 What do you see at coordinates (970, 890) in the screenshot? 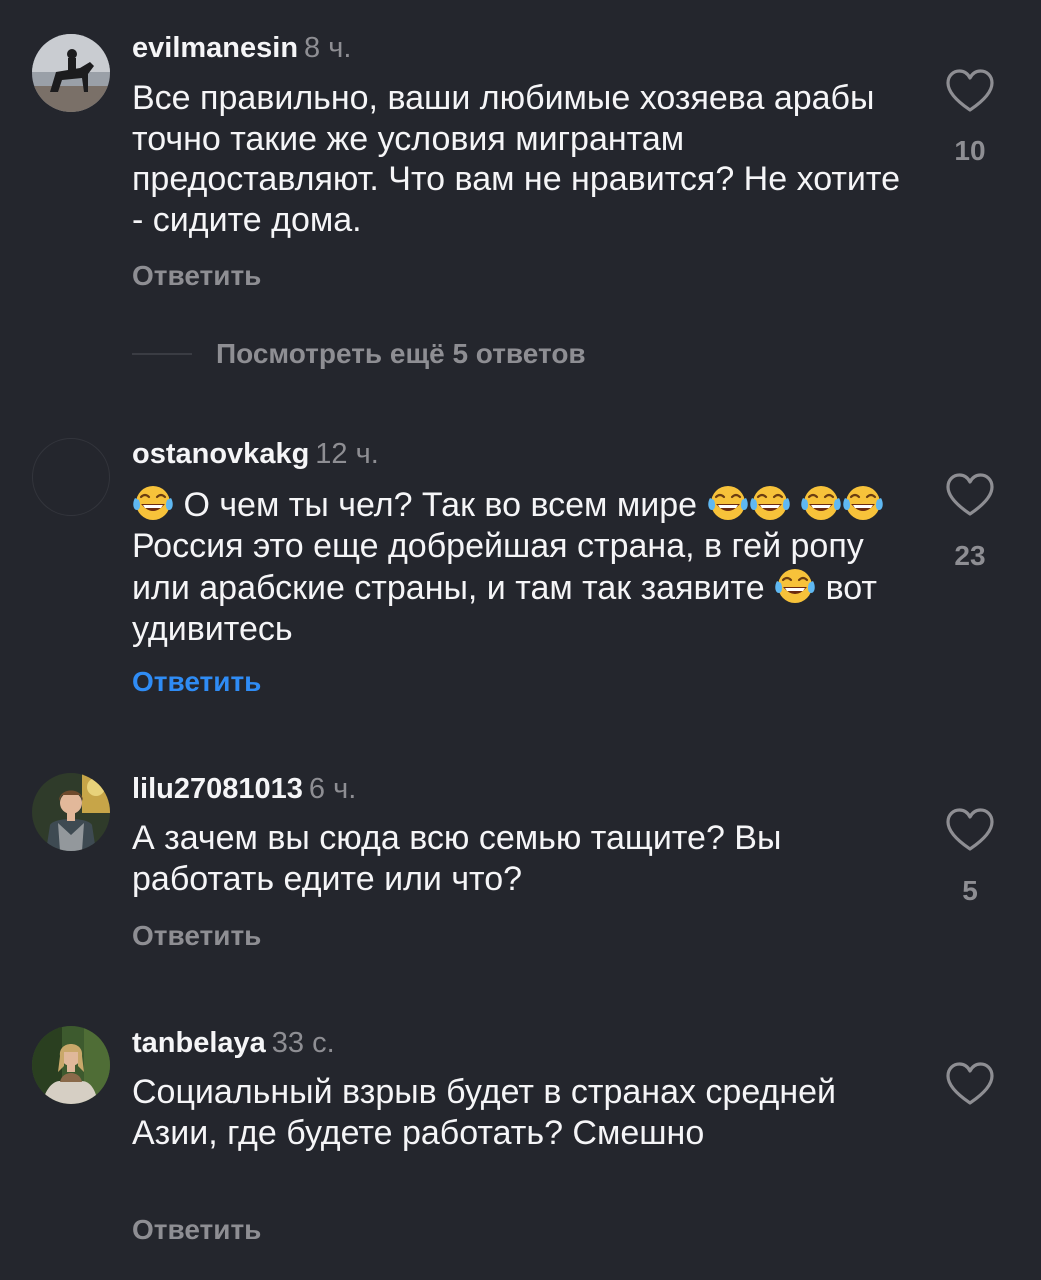
I see `like-count: 5` at bounding box center [970, 890].